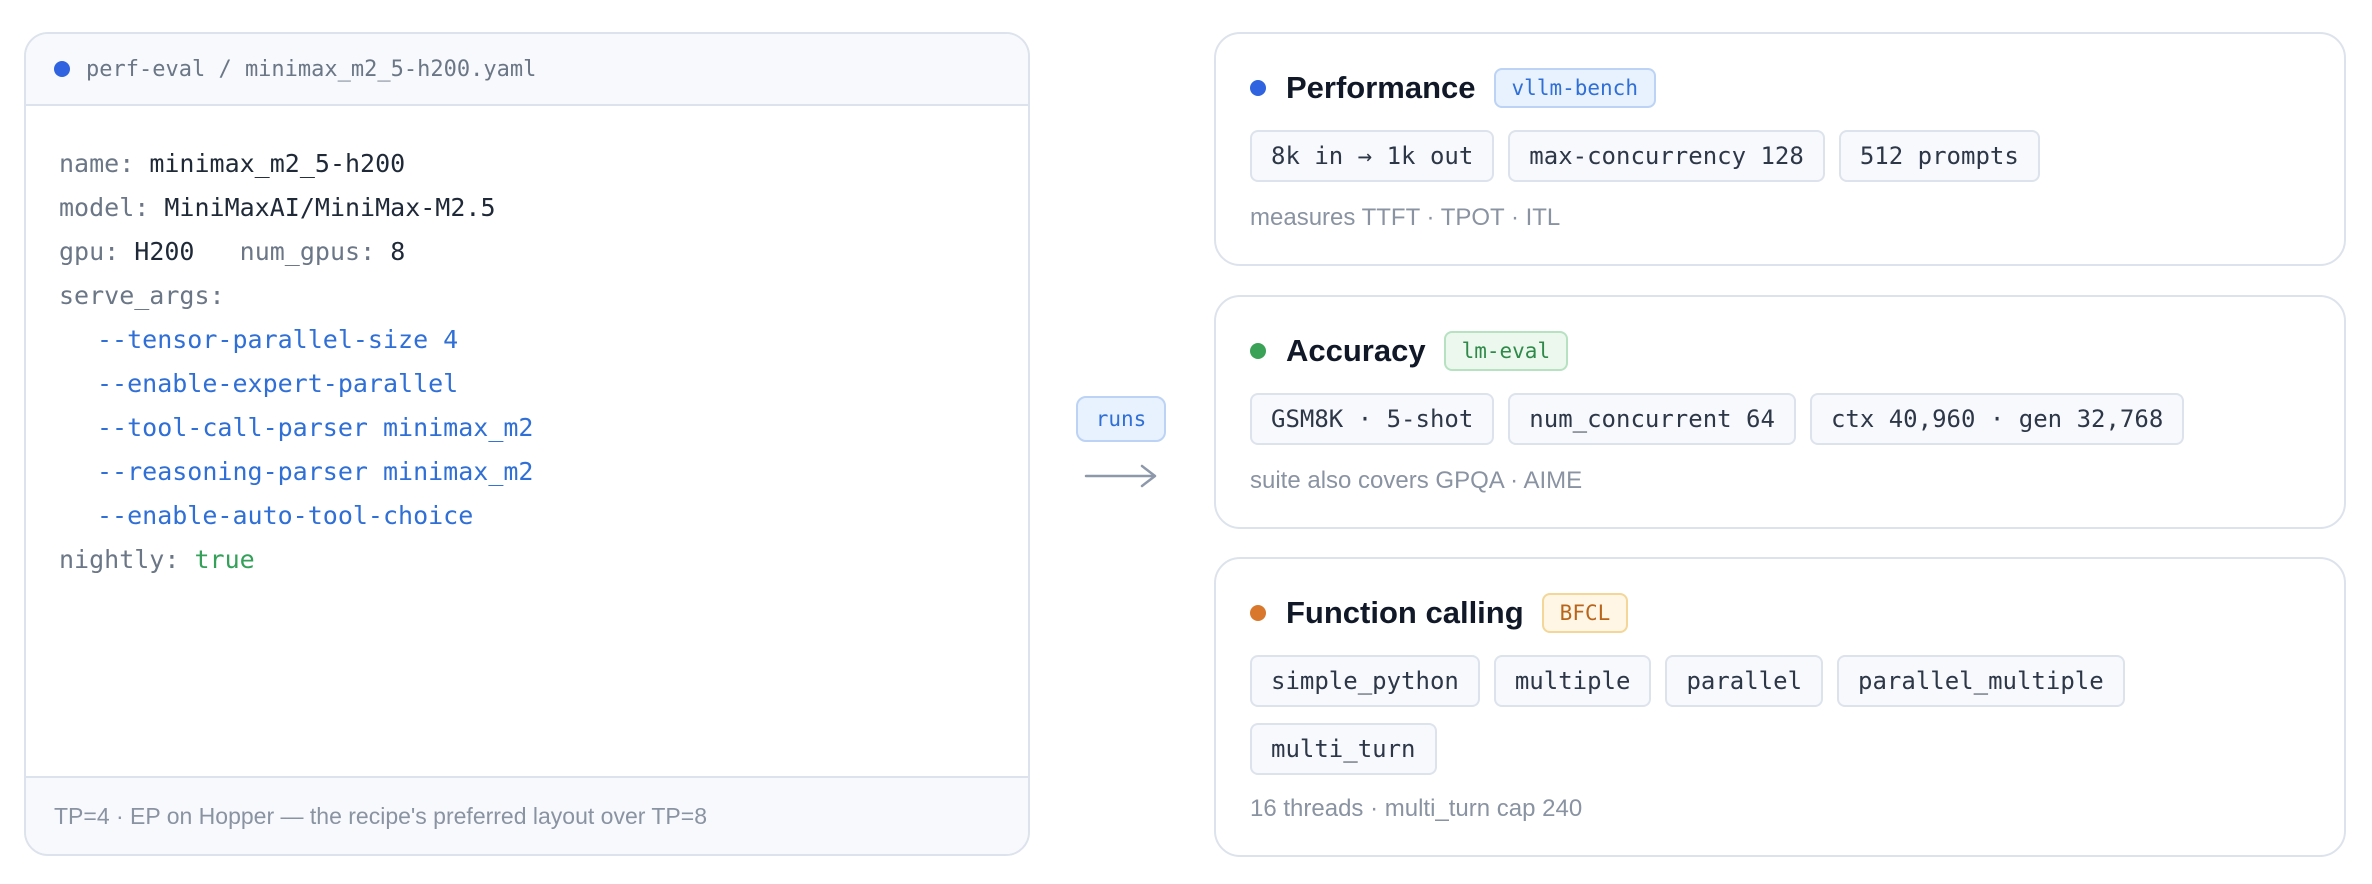  Describe the element at coordinates (62, 69) in the screenshot. I see `file-status-dot-icon` at that location.